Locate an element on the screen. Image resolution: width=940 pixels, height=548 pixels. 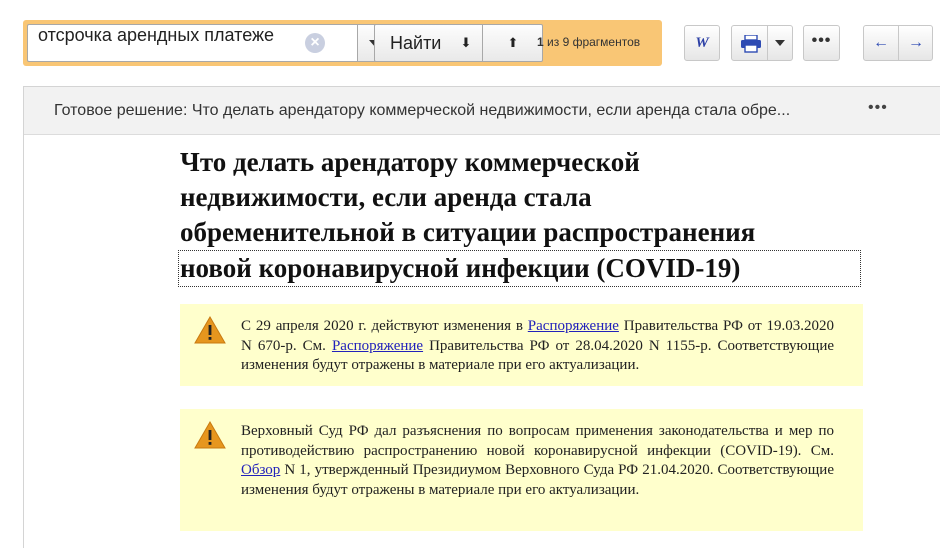
divider is located at coordinates (767, 43).